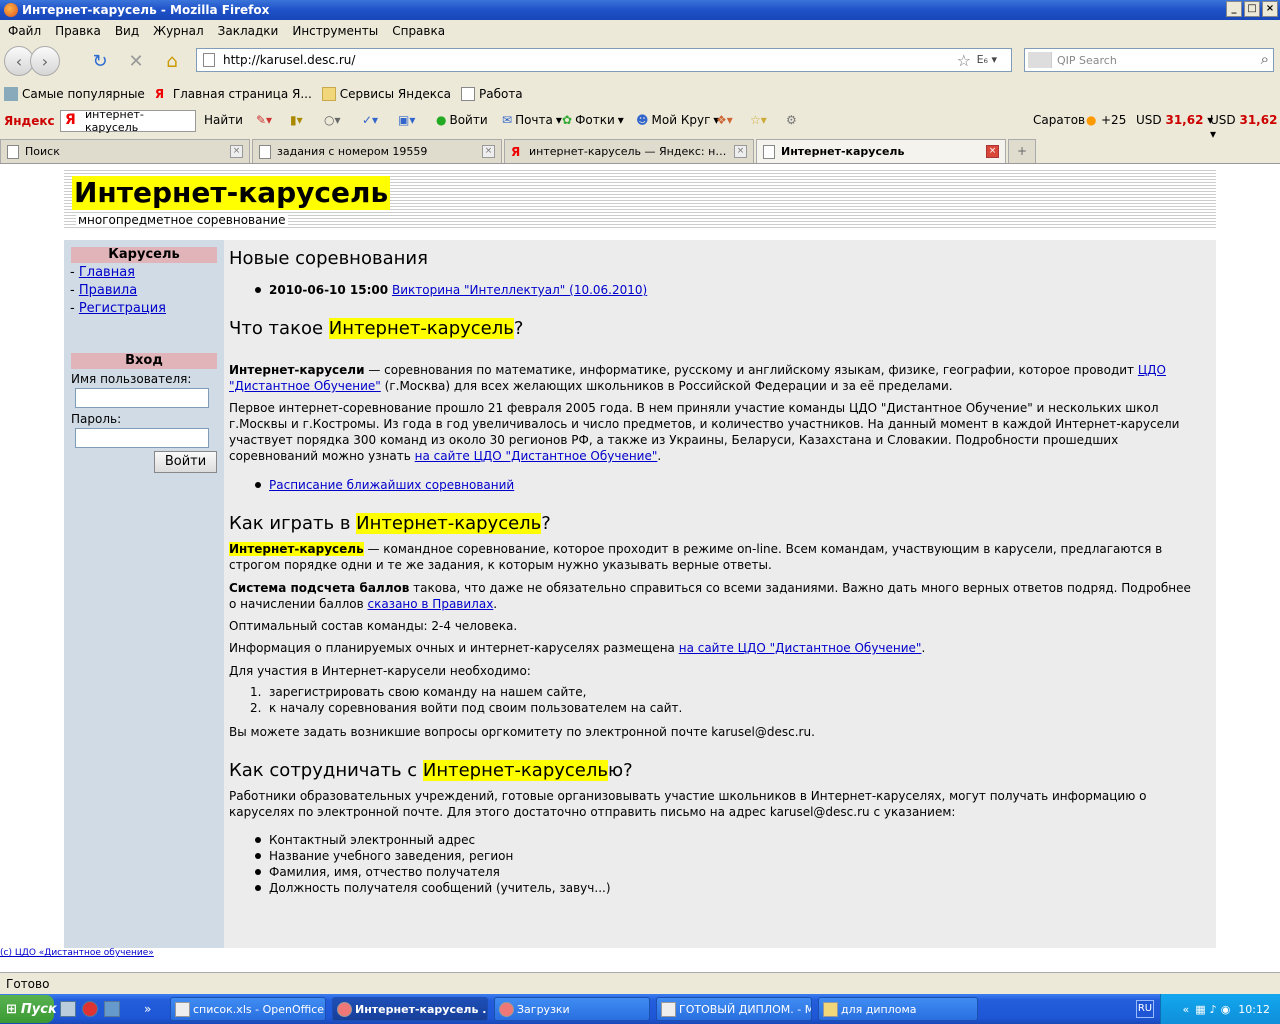 The height and width of the screenshot is (1024, 1280). What do you see at coordinates (172, 61) in the screenshot?
I see `home-icon: ⌂` at bounding box center [172, 61].